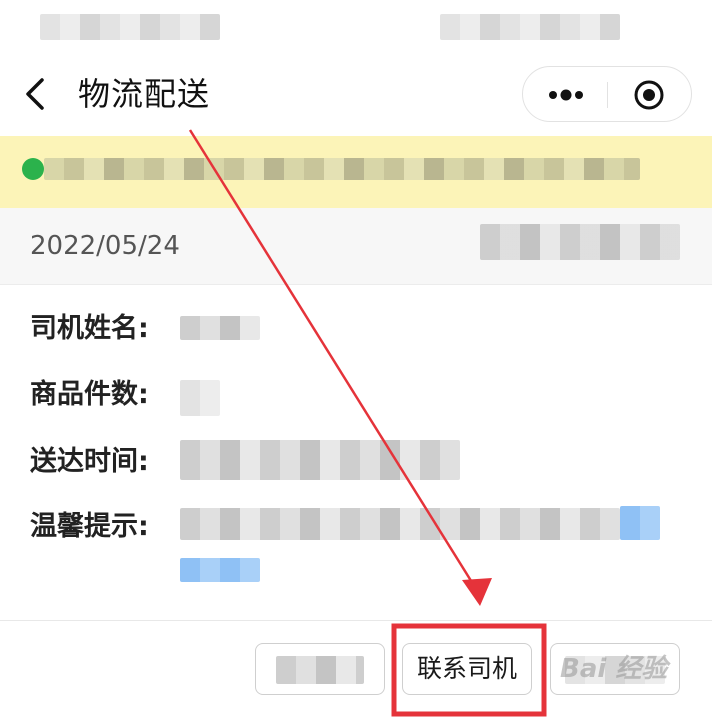  What do you see at coordinates (356, 246) in the screenshot?
I see `order-date-row: 2022/05/24` at bounding box center [356, 246].